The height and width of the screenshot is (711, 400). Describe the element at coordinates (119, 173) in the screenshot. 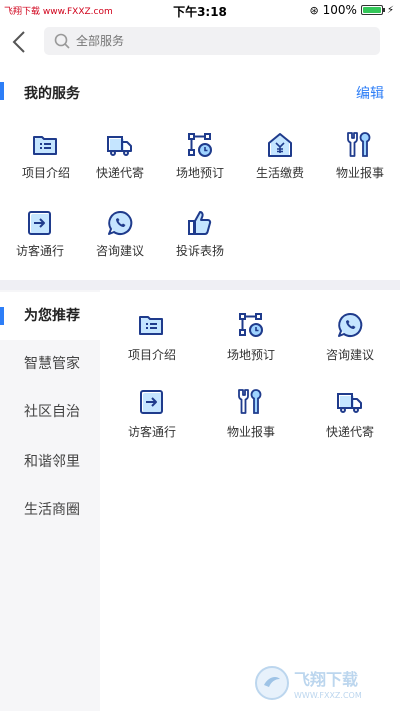

I see `service-label: 快递代寄` at that location.